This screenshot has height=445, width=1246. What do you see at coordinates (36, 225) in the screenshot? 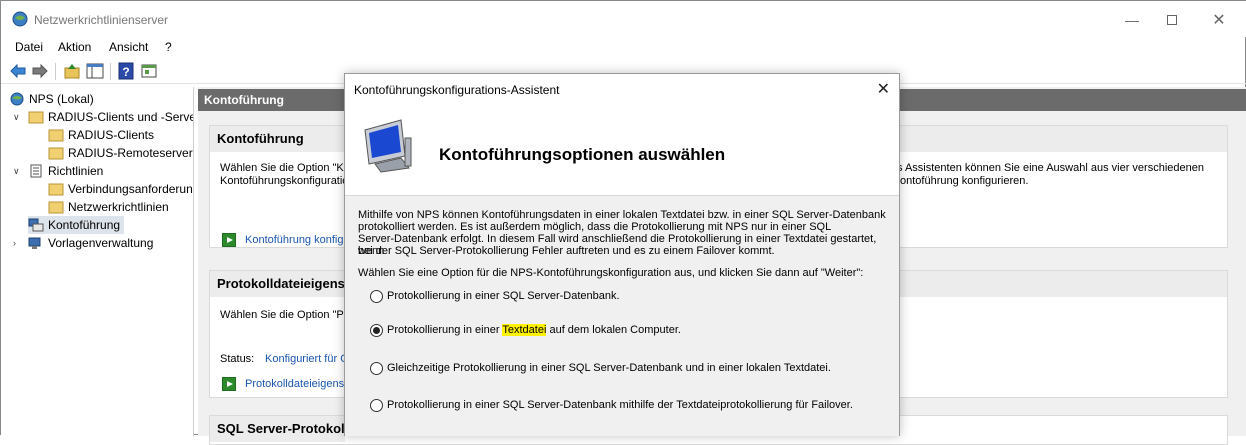
I see `accounting-icon` at bounding box center [36, 225].